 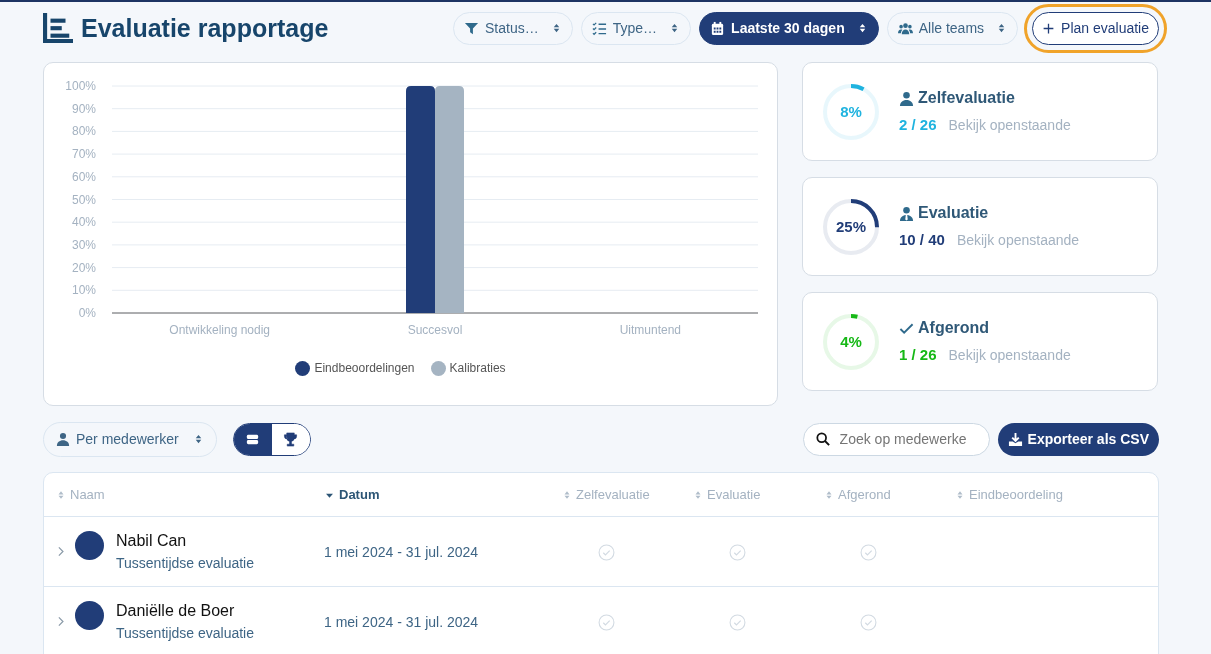 What do you see at coordinates (83, 176) in the screenshot?
I see `y-axis-label: 60%` at bounding box center [83, 176].